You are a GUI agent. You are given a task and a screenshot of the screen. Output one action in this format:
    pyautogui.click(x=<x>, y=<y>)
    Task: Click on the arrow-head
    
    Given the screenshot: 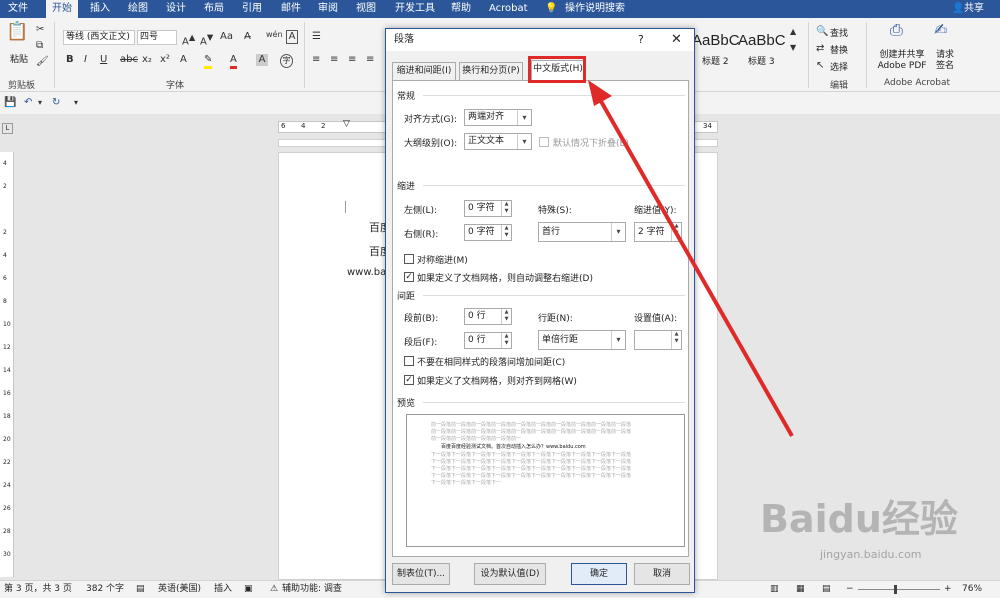 What is the action you would take?
    pyautogui.click(x=600, y=93)
    